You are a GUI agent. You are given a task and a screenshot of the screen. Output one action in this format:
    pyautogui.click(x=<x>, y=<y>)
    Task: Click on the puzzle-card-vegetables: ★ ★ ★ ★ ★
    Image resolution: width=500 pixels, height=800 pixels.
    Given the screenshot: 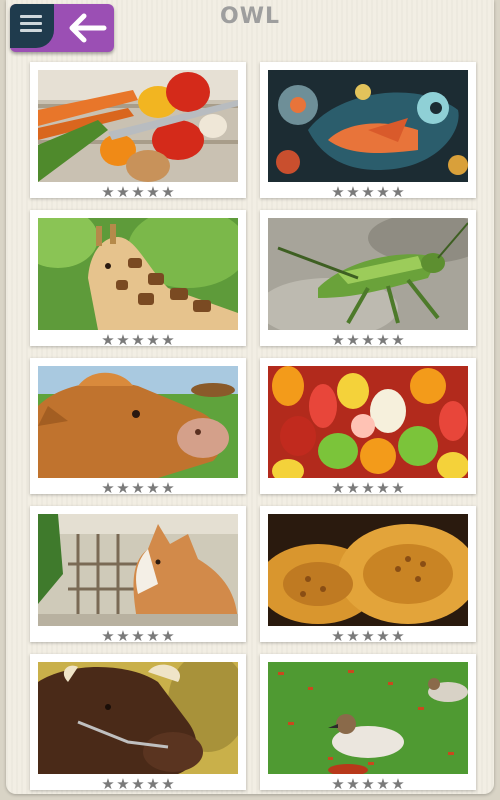 What is the action you would take?
    pyautogui.click(x=138, y=131)
    